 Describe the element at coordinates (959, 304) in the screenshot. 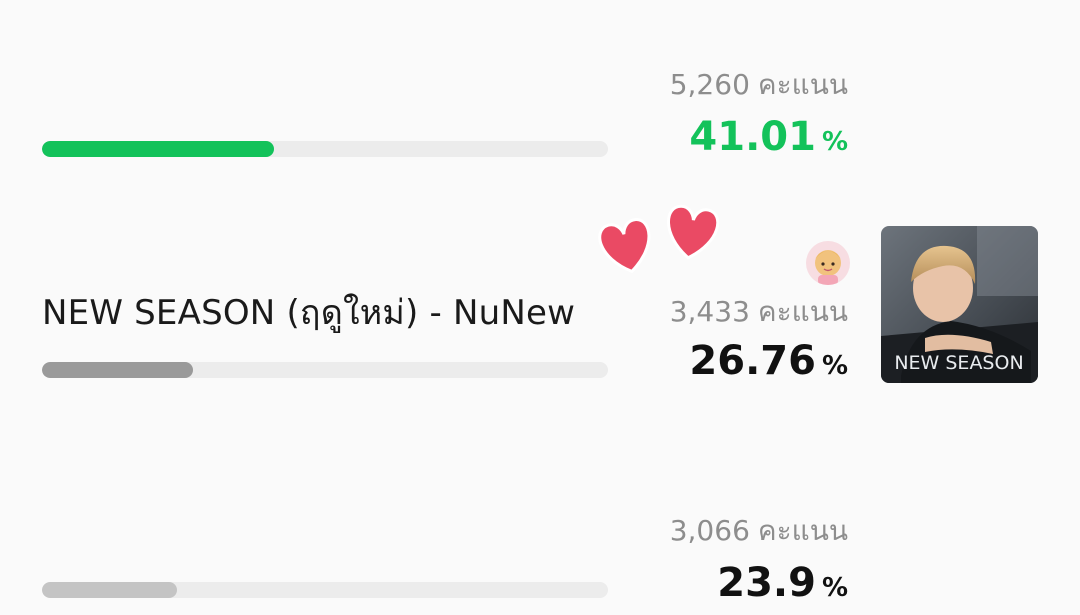

I see `album-cover-image: NEW SEASON` at that location.